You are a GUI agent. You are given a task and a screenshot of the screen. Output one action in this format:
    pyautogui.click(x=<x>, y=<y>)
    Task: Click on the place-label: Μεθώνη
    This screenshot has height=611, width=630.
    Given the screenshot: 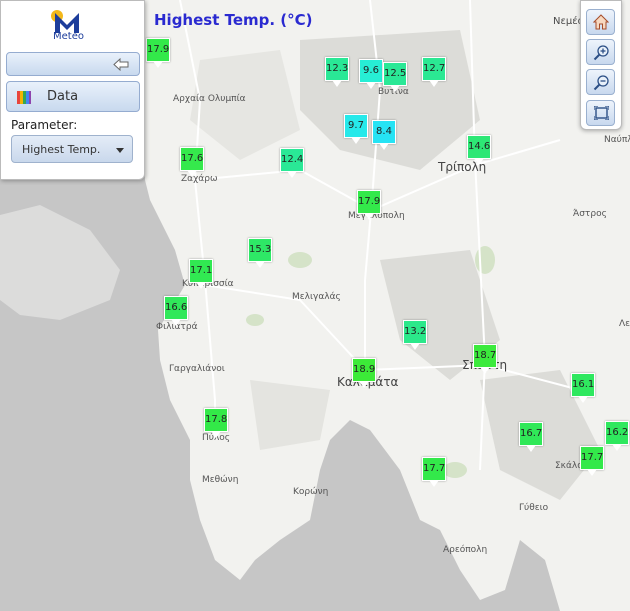 What is the action you would take?
    pyautogui.click(x=220, y=480)
    